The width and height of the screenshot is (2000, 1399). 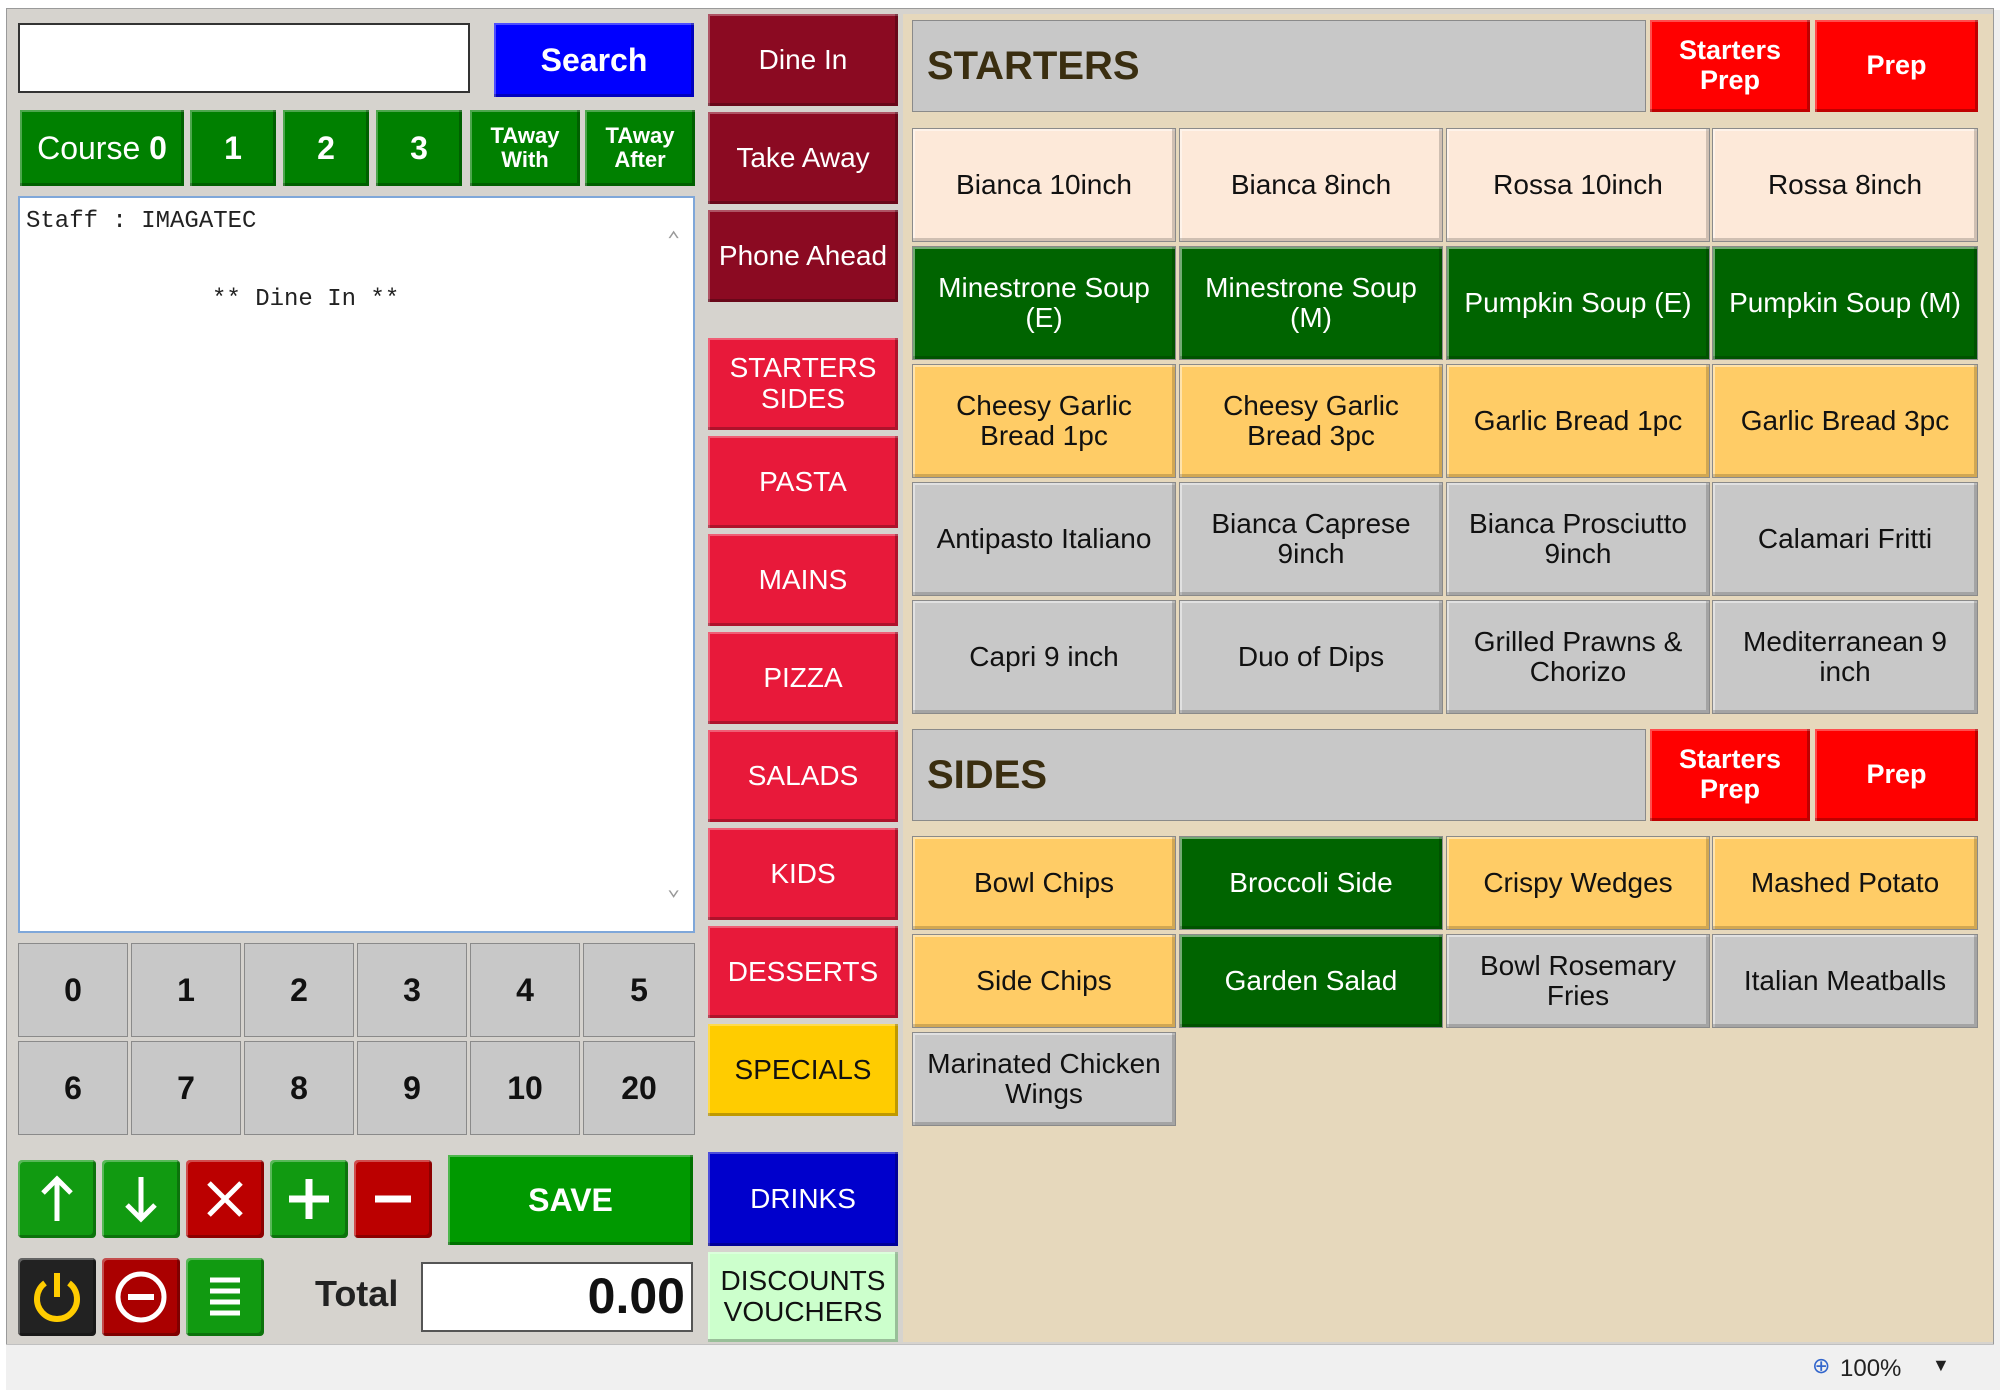 What do you see at coordinates (1044, 303) in the screenshot?
I see `menu-item-minestrone-soup-e: Minestrone Soup (E)` at bounding box center [1044, 303].